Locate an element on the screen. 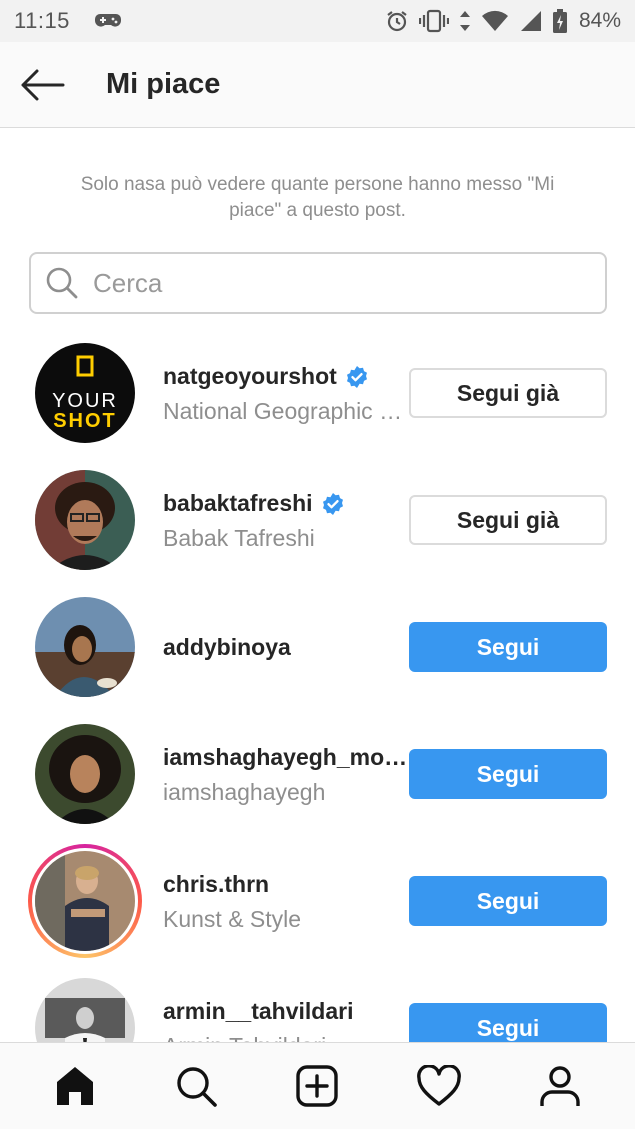 This screenshot has width=635, height=1129. add-post-icon is located at coordinates (317, 1086).